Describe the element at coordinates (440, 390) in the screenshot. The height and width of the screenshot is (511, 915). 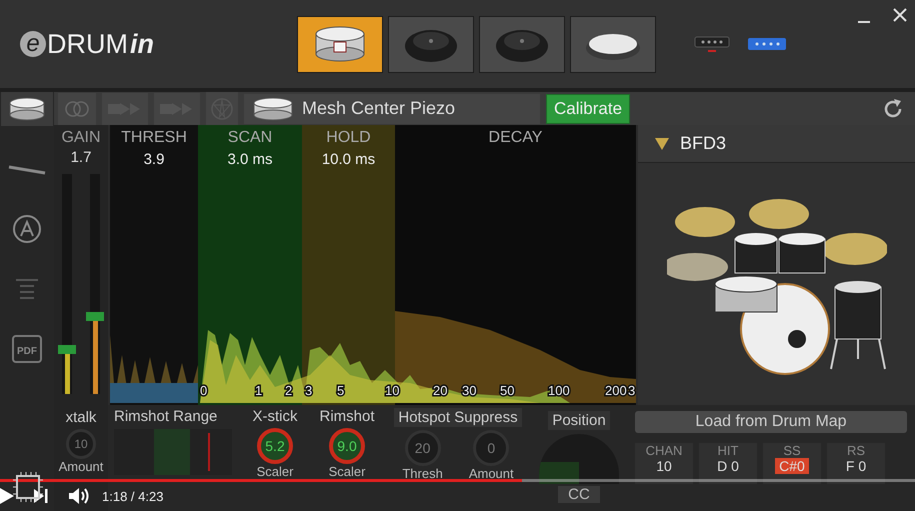
I see `axis-tick-label: 20` at that location.